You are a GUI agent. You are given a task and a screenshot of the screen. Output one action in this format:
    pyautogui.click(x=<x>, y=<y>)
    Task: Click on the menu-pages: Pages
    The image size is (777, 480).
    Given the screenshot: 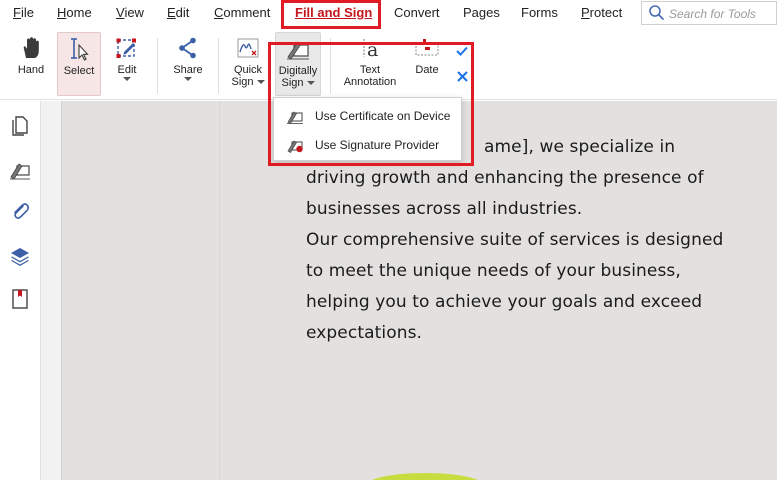 What is the action you would take?
    pyautogui.click(x=481, y=12)
    